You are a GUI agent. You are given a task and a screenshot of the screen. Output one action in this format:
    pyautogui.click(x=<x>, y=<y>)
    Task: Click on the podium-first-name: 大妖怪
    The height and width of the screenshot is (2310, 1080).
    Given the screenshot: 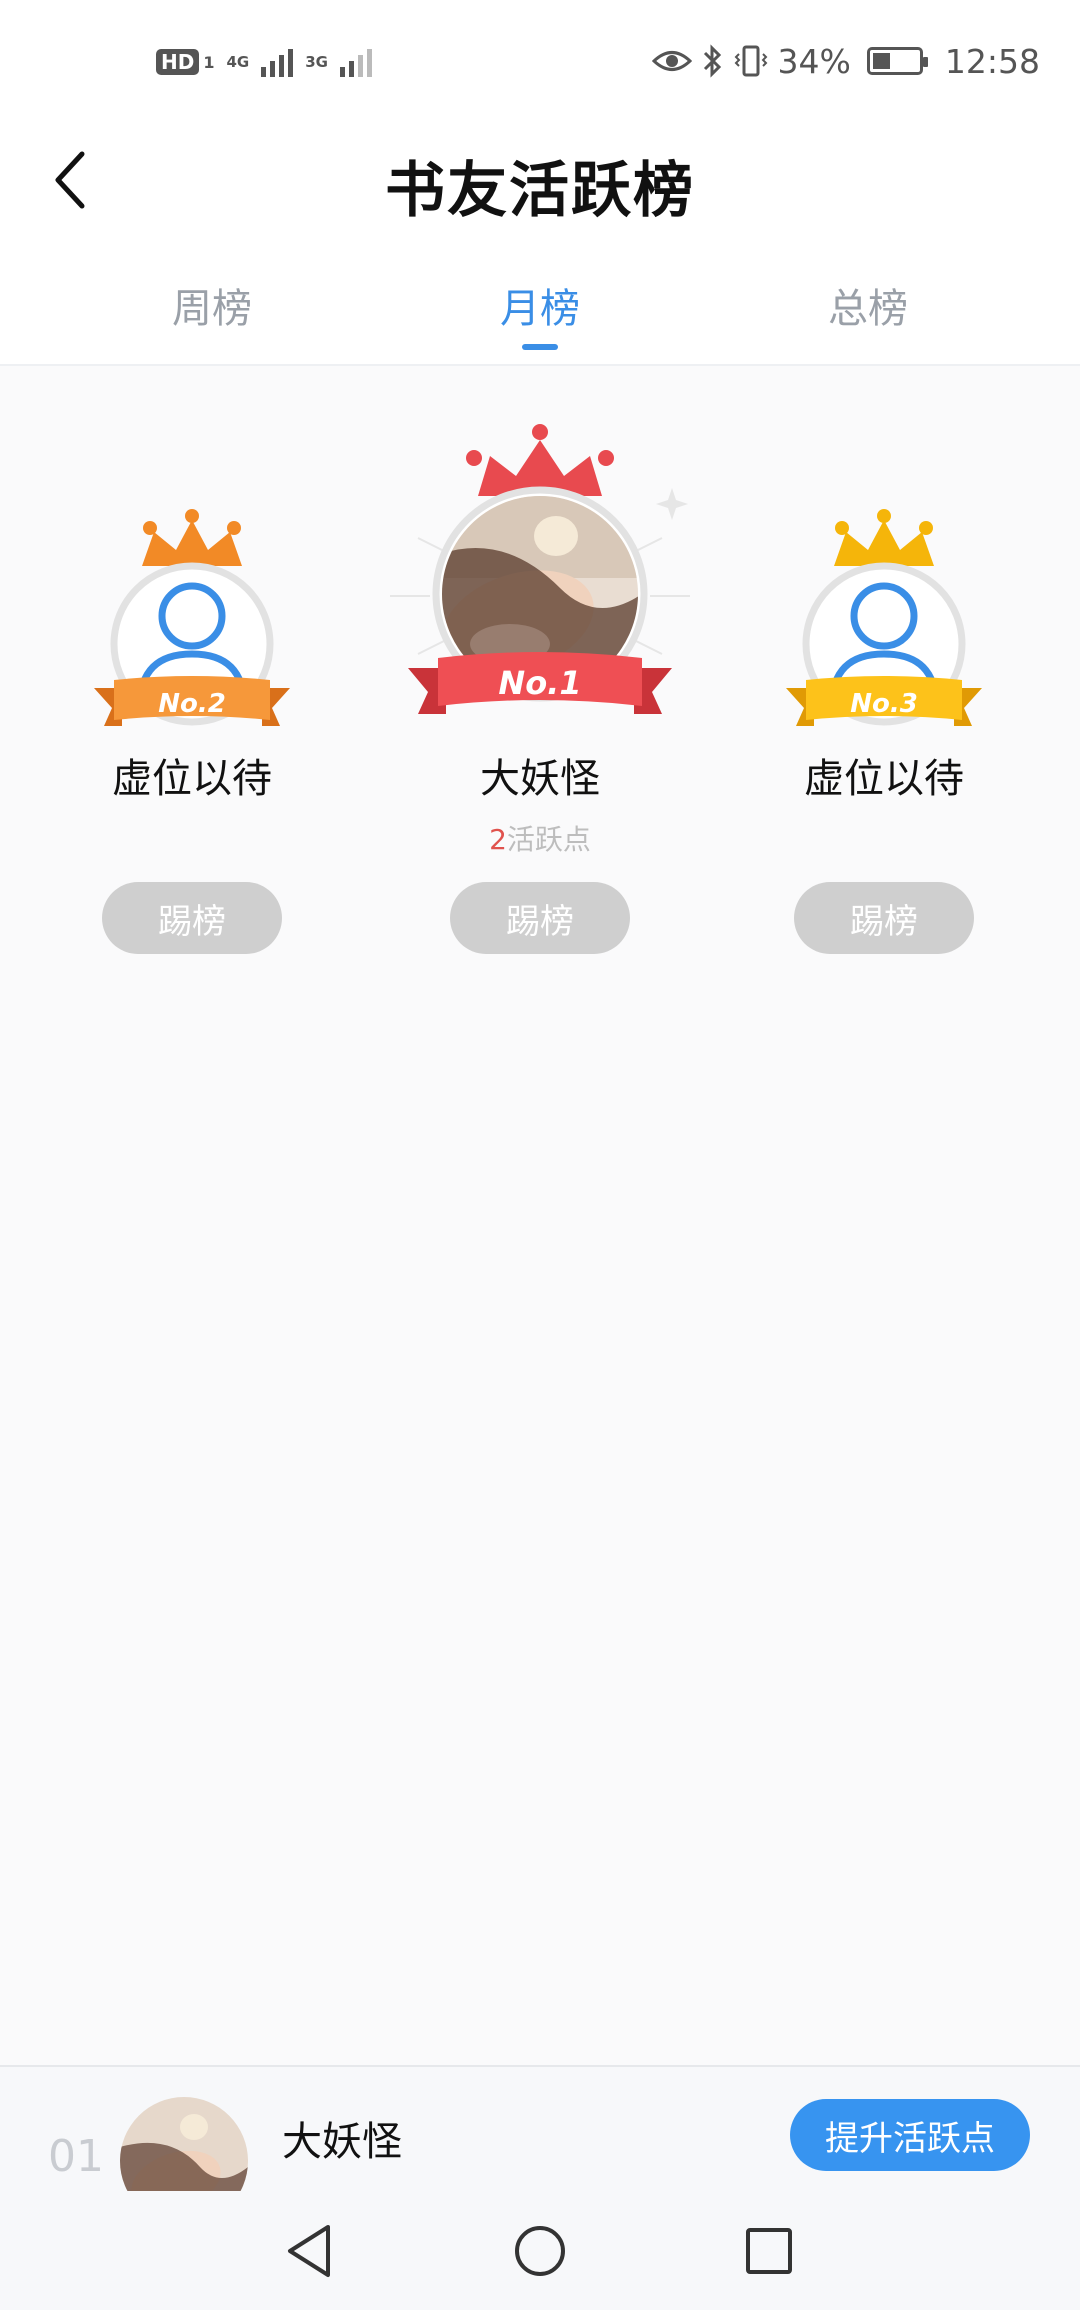 What is the action you would take?
    pyautogui.click(x=540, y=779)
    